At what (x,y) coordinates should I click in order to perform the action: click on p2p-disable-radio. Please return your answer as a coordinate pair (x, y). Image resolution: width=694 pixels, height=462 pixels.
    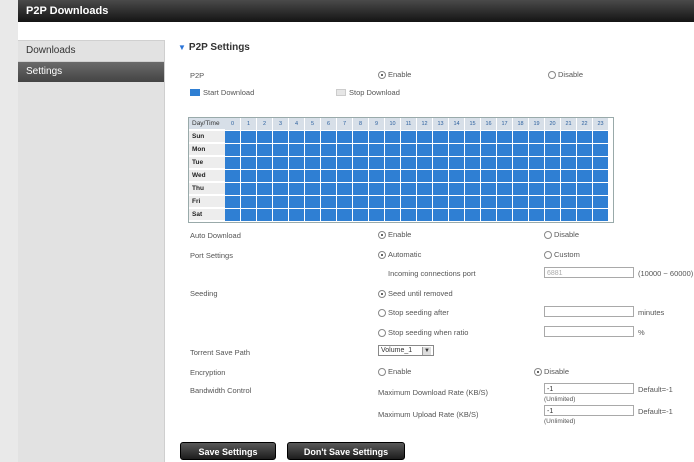
    Looking at the image, I should click on (552, 74).